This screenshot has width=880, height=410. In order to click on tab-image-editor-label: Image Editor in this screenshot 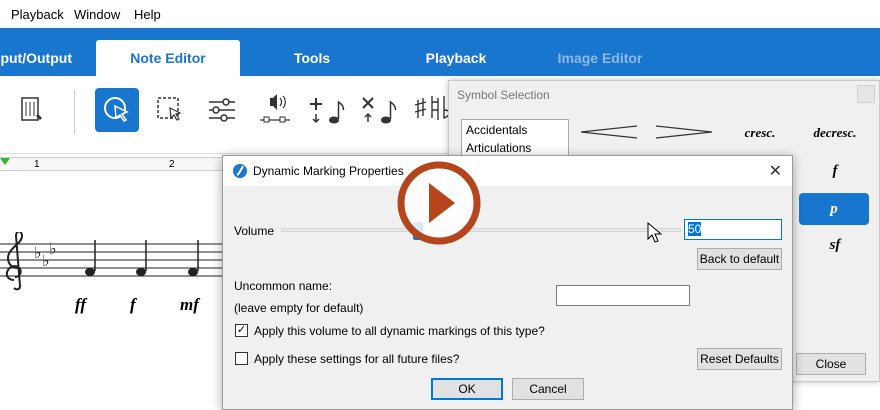, I will do `click(600, 58)`.